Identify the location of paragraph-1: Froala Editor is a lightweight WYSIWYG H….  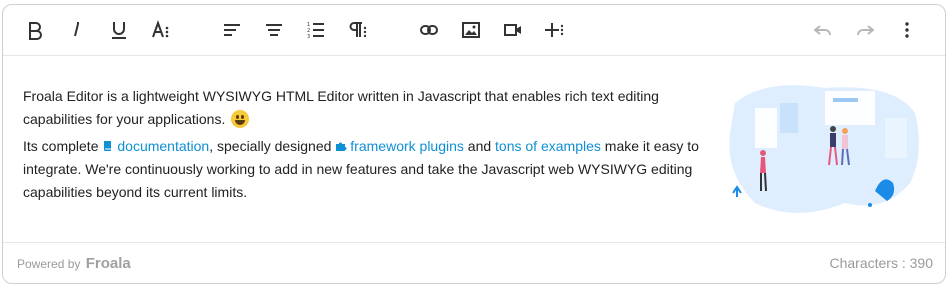
(368, 108).